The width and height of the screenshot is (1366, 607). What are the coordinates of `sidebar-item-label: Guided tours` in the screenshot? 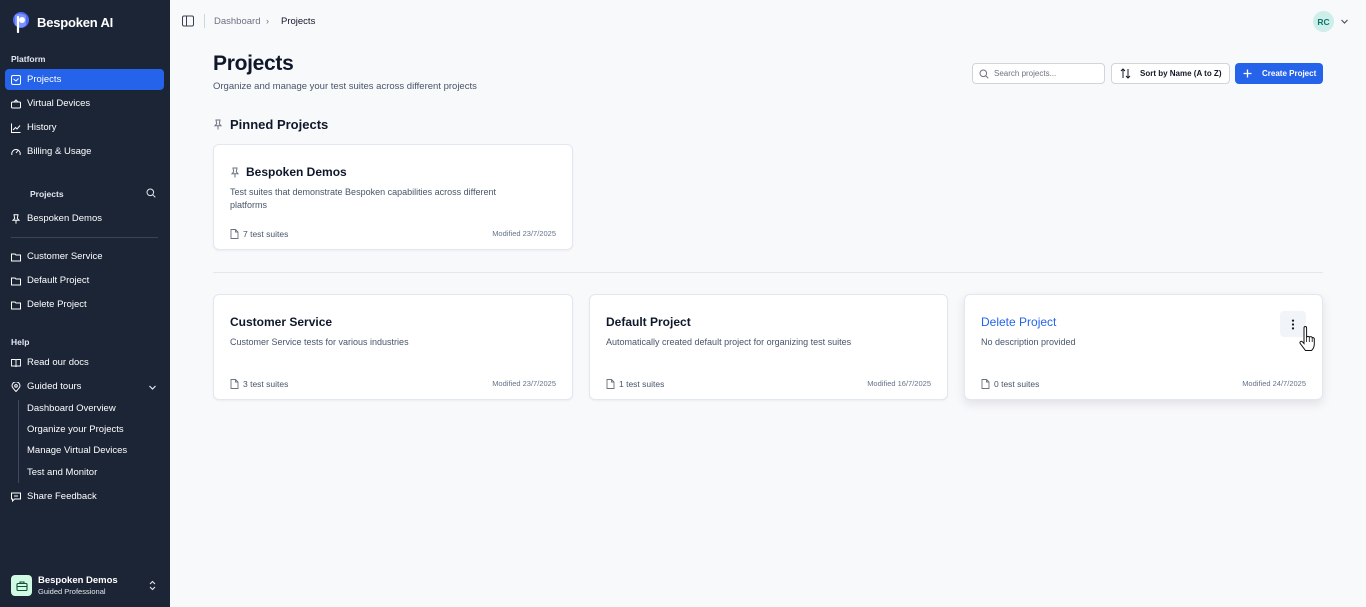 It's located at (54, 386).